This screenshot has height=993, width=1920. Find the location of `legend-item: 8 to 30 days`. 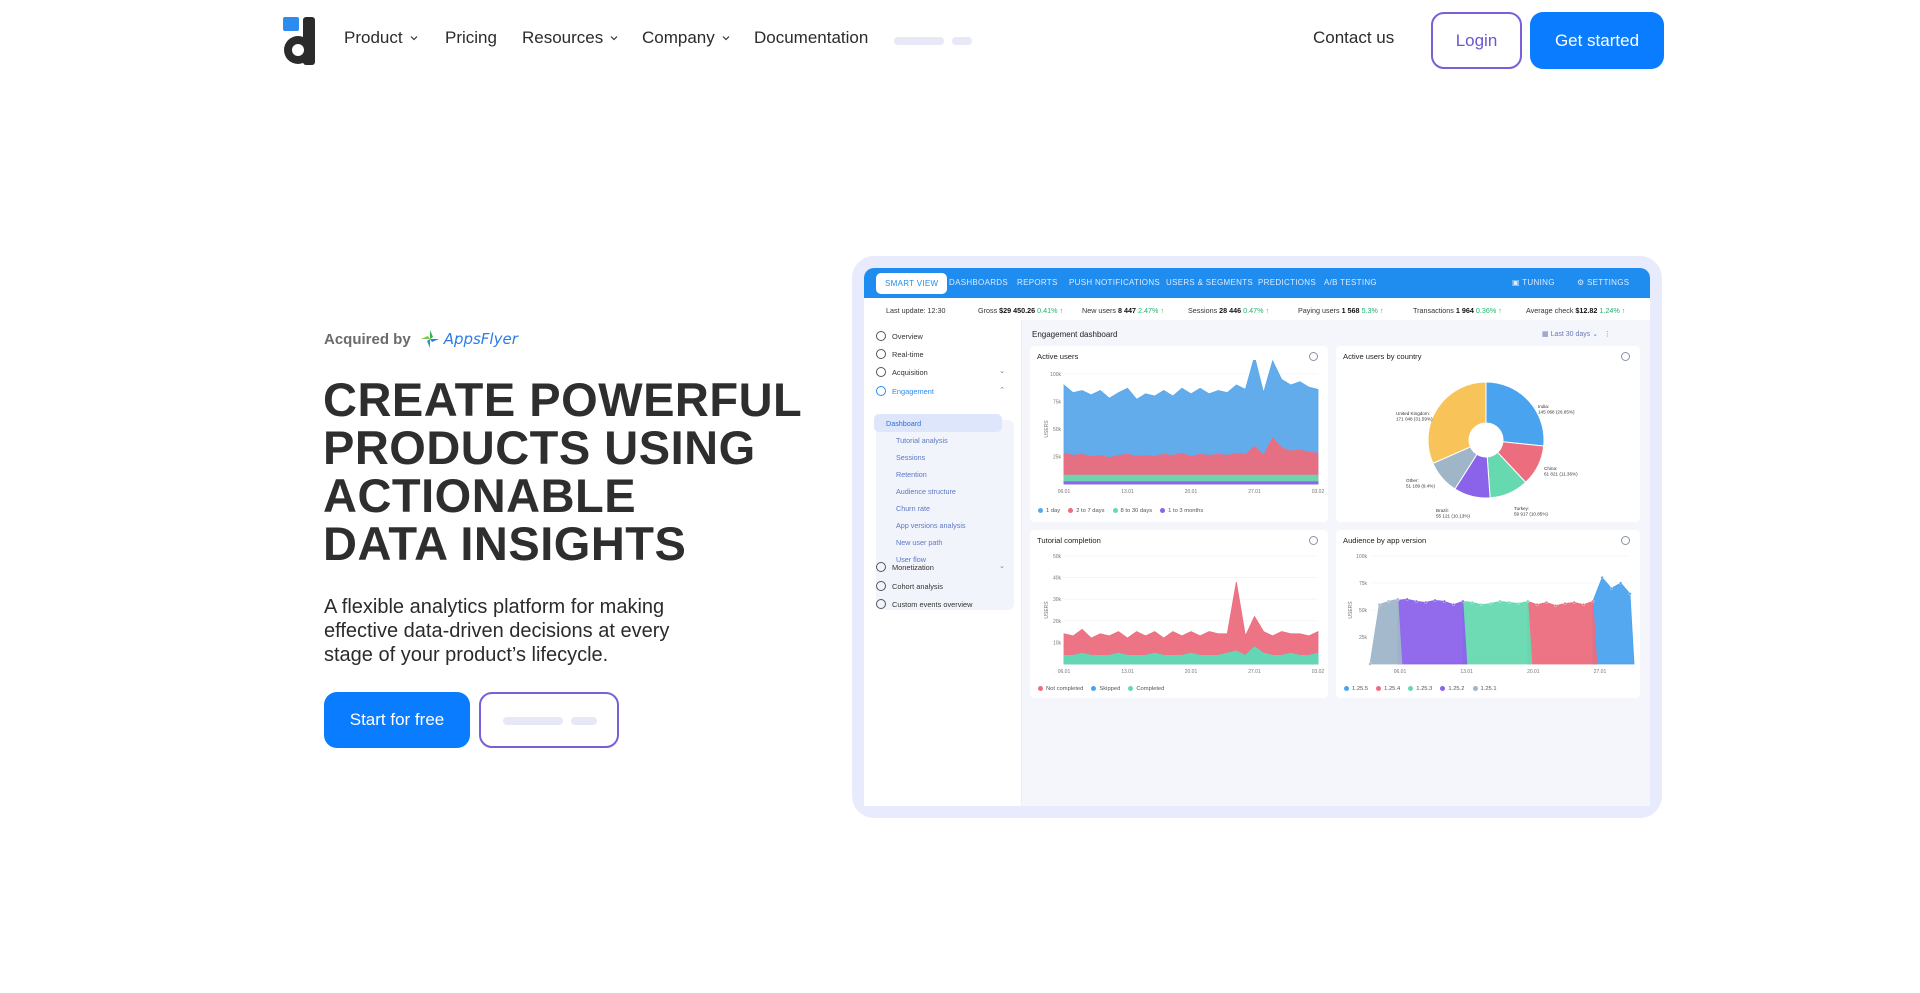

legend-item: 8 to 30 days is located at coordinates (1132, 511).